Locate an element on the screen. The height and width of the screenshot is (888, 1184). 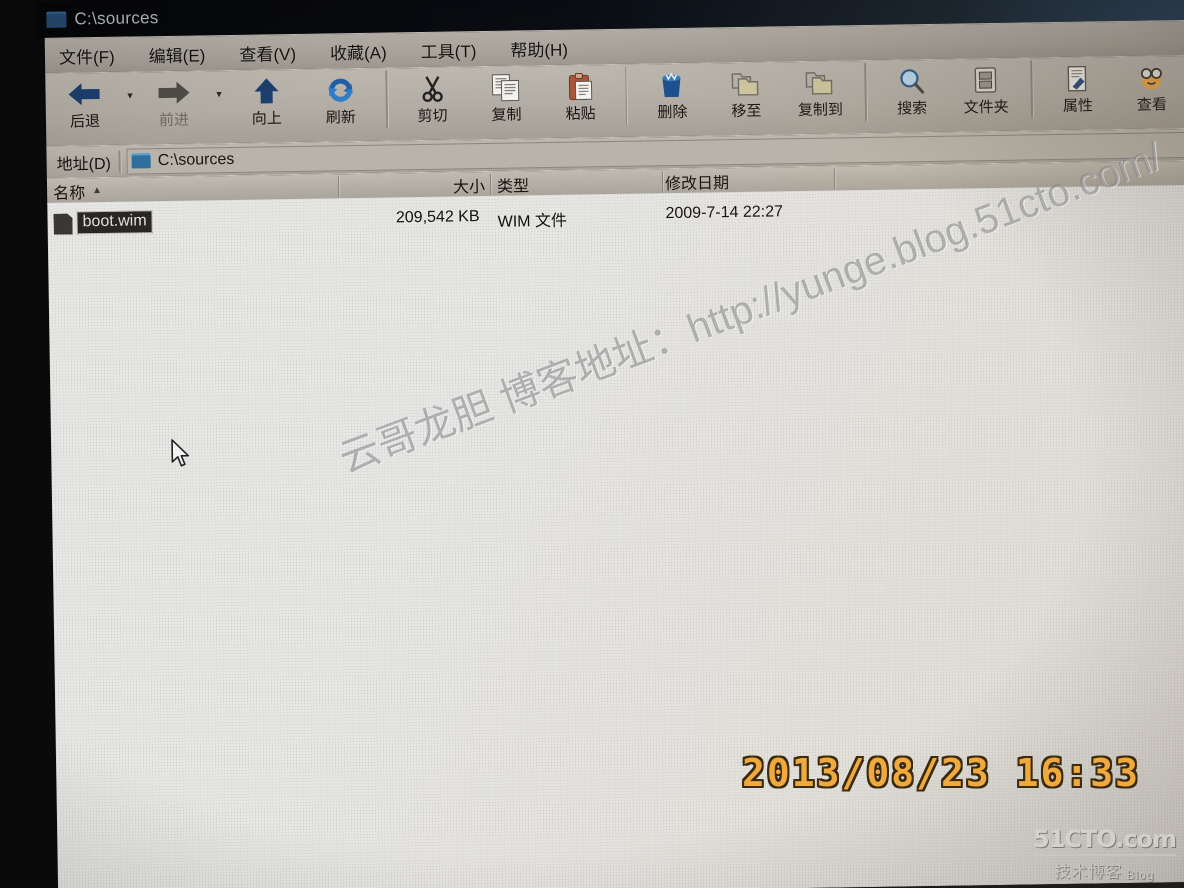
back-arrow-icon is located at coordinates (84, 94).